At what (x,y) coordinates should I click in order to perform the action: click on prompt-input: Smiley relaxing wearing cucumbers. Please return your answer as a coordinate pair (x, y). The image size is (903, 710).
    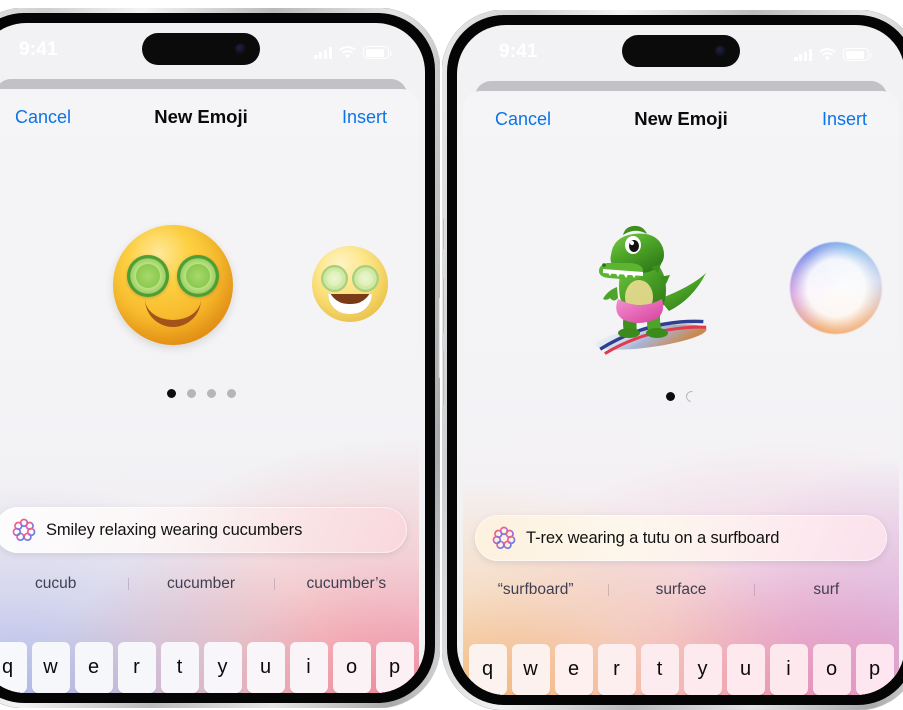
    Looking at the image, I should click on (203, 530).